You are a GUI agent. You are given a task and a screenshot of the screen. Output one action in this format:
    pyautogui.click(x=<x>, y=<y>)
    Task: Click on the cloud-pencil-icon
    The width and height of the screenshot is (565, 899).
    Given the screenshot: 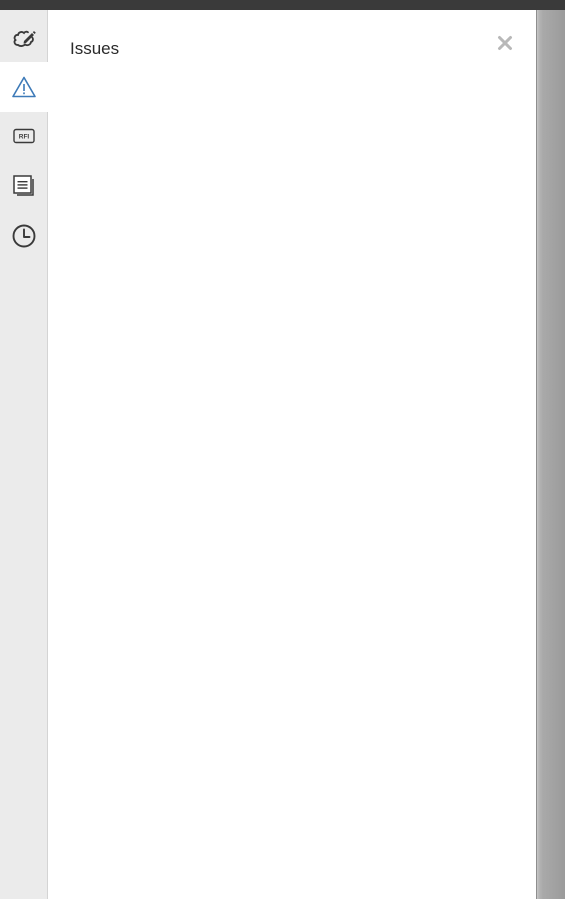 What is the action you would take?
    pyautogui.click(x=24, y=38)
    